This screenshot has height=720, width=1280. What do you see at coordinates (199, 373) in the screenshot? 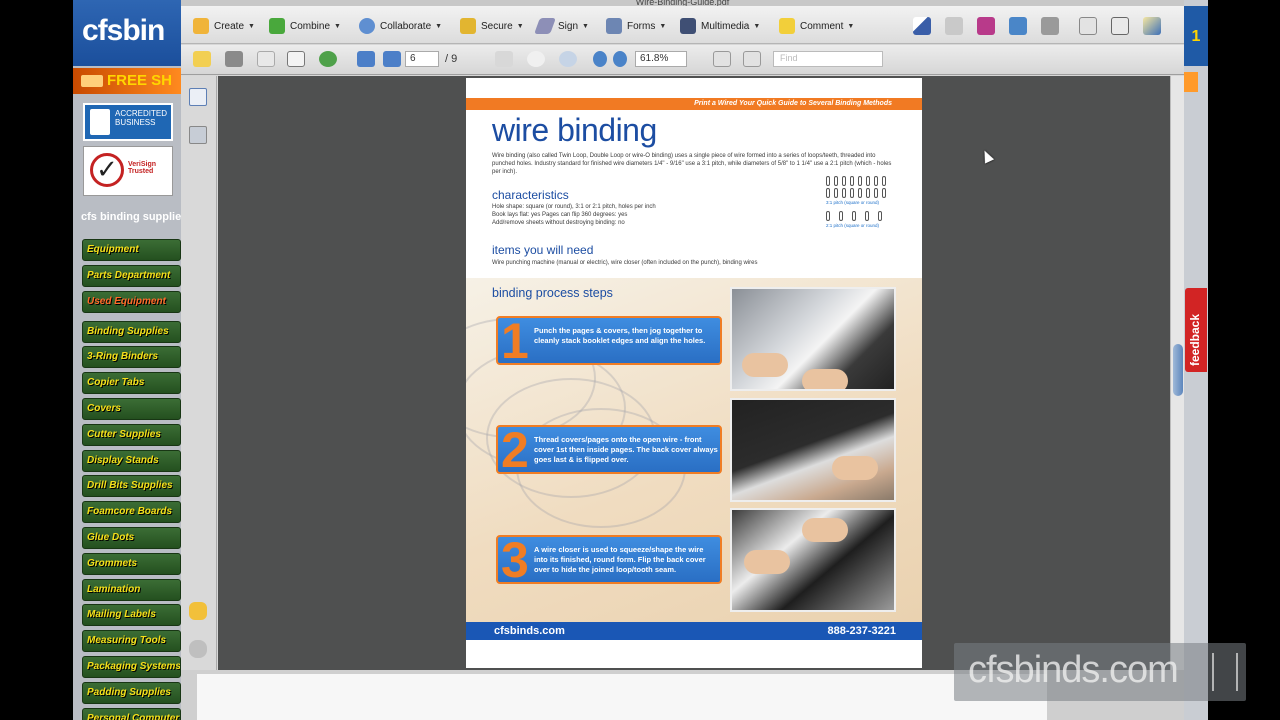
I see `navigation-pane` at bounding box center [199, 373].